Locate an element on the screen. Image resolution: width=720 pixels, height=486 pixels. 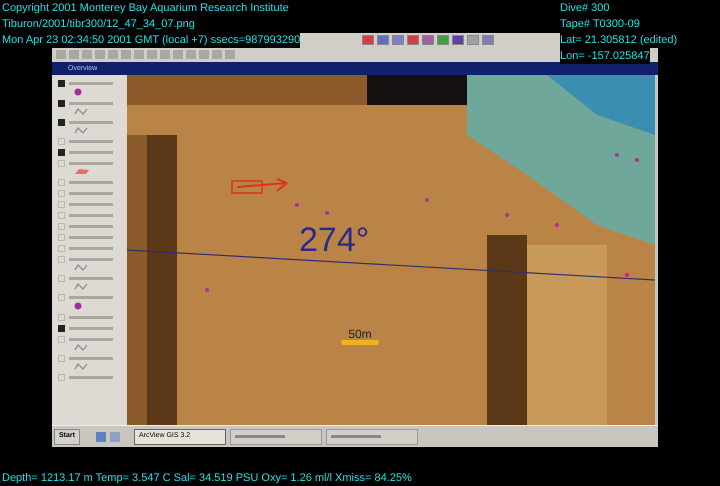
scale-bar is located at coordinates (360, 342).